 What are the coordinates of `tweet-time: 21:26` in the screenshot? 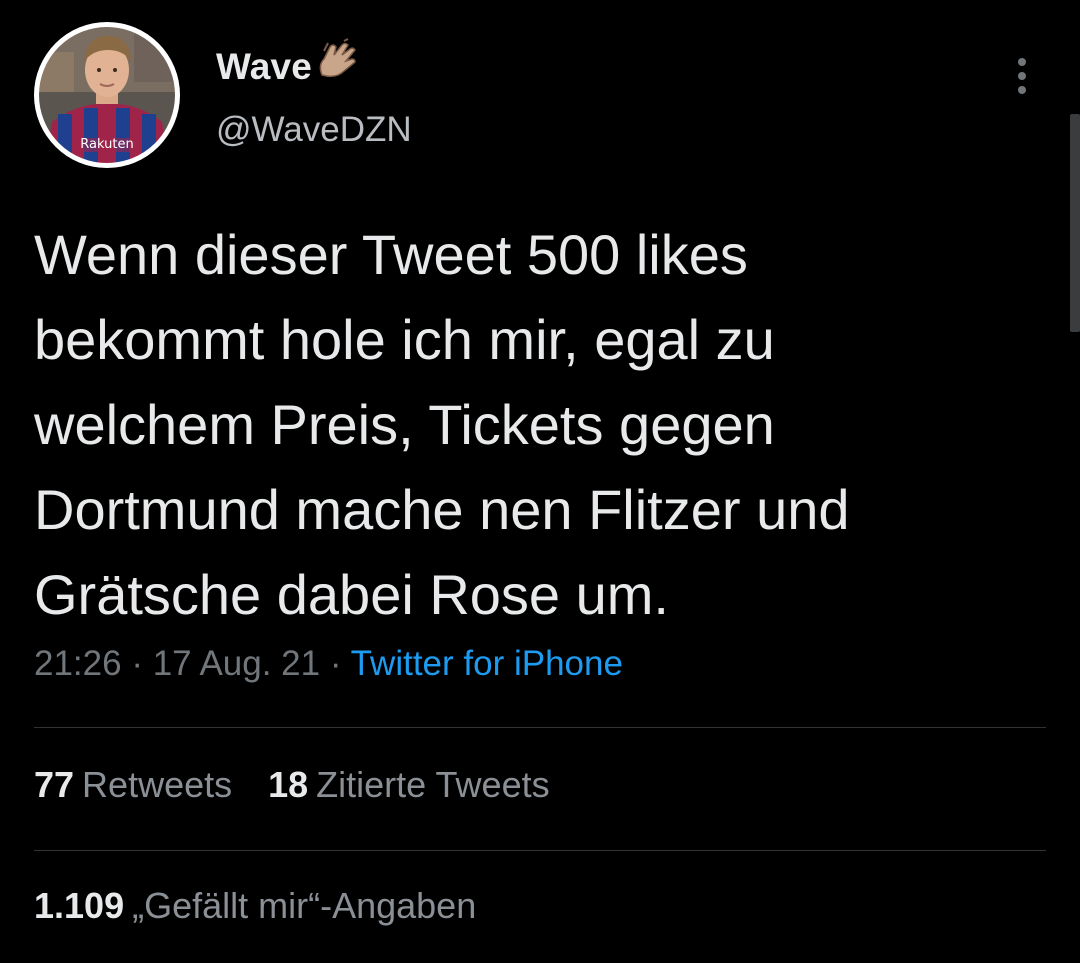 It's located at (78, 663).